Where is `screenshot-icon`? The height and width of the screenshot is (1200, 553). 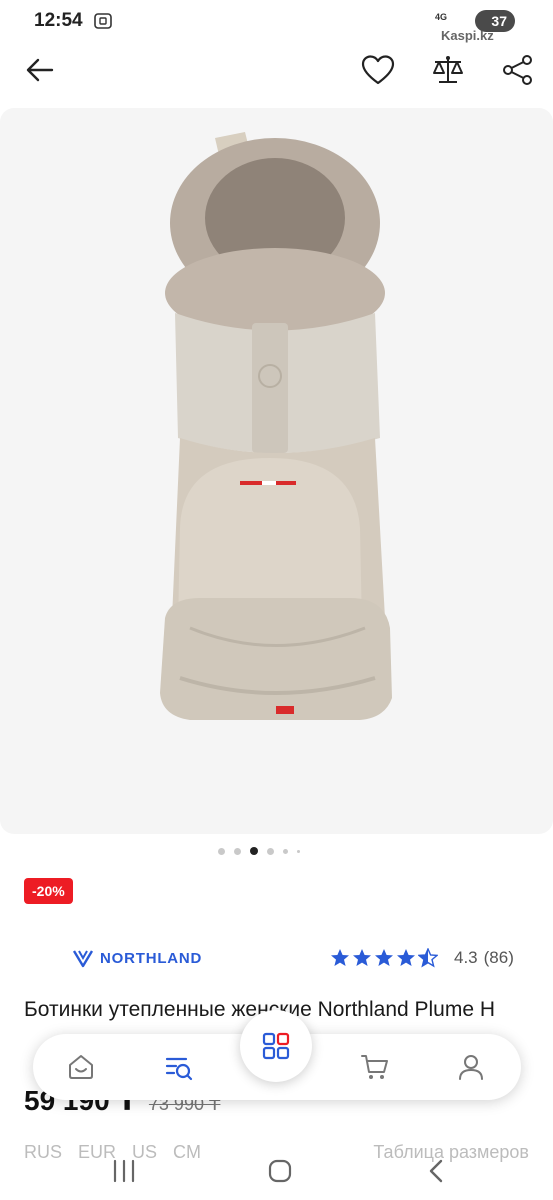
screenshot-icon is located at coordinates (103, 21).